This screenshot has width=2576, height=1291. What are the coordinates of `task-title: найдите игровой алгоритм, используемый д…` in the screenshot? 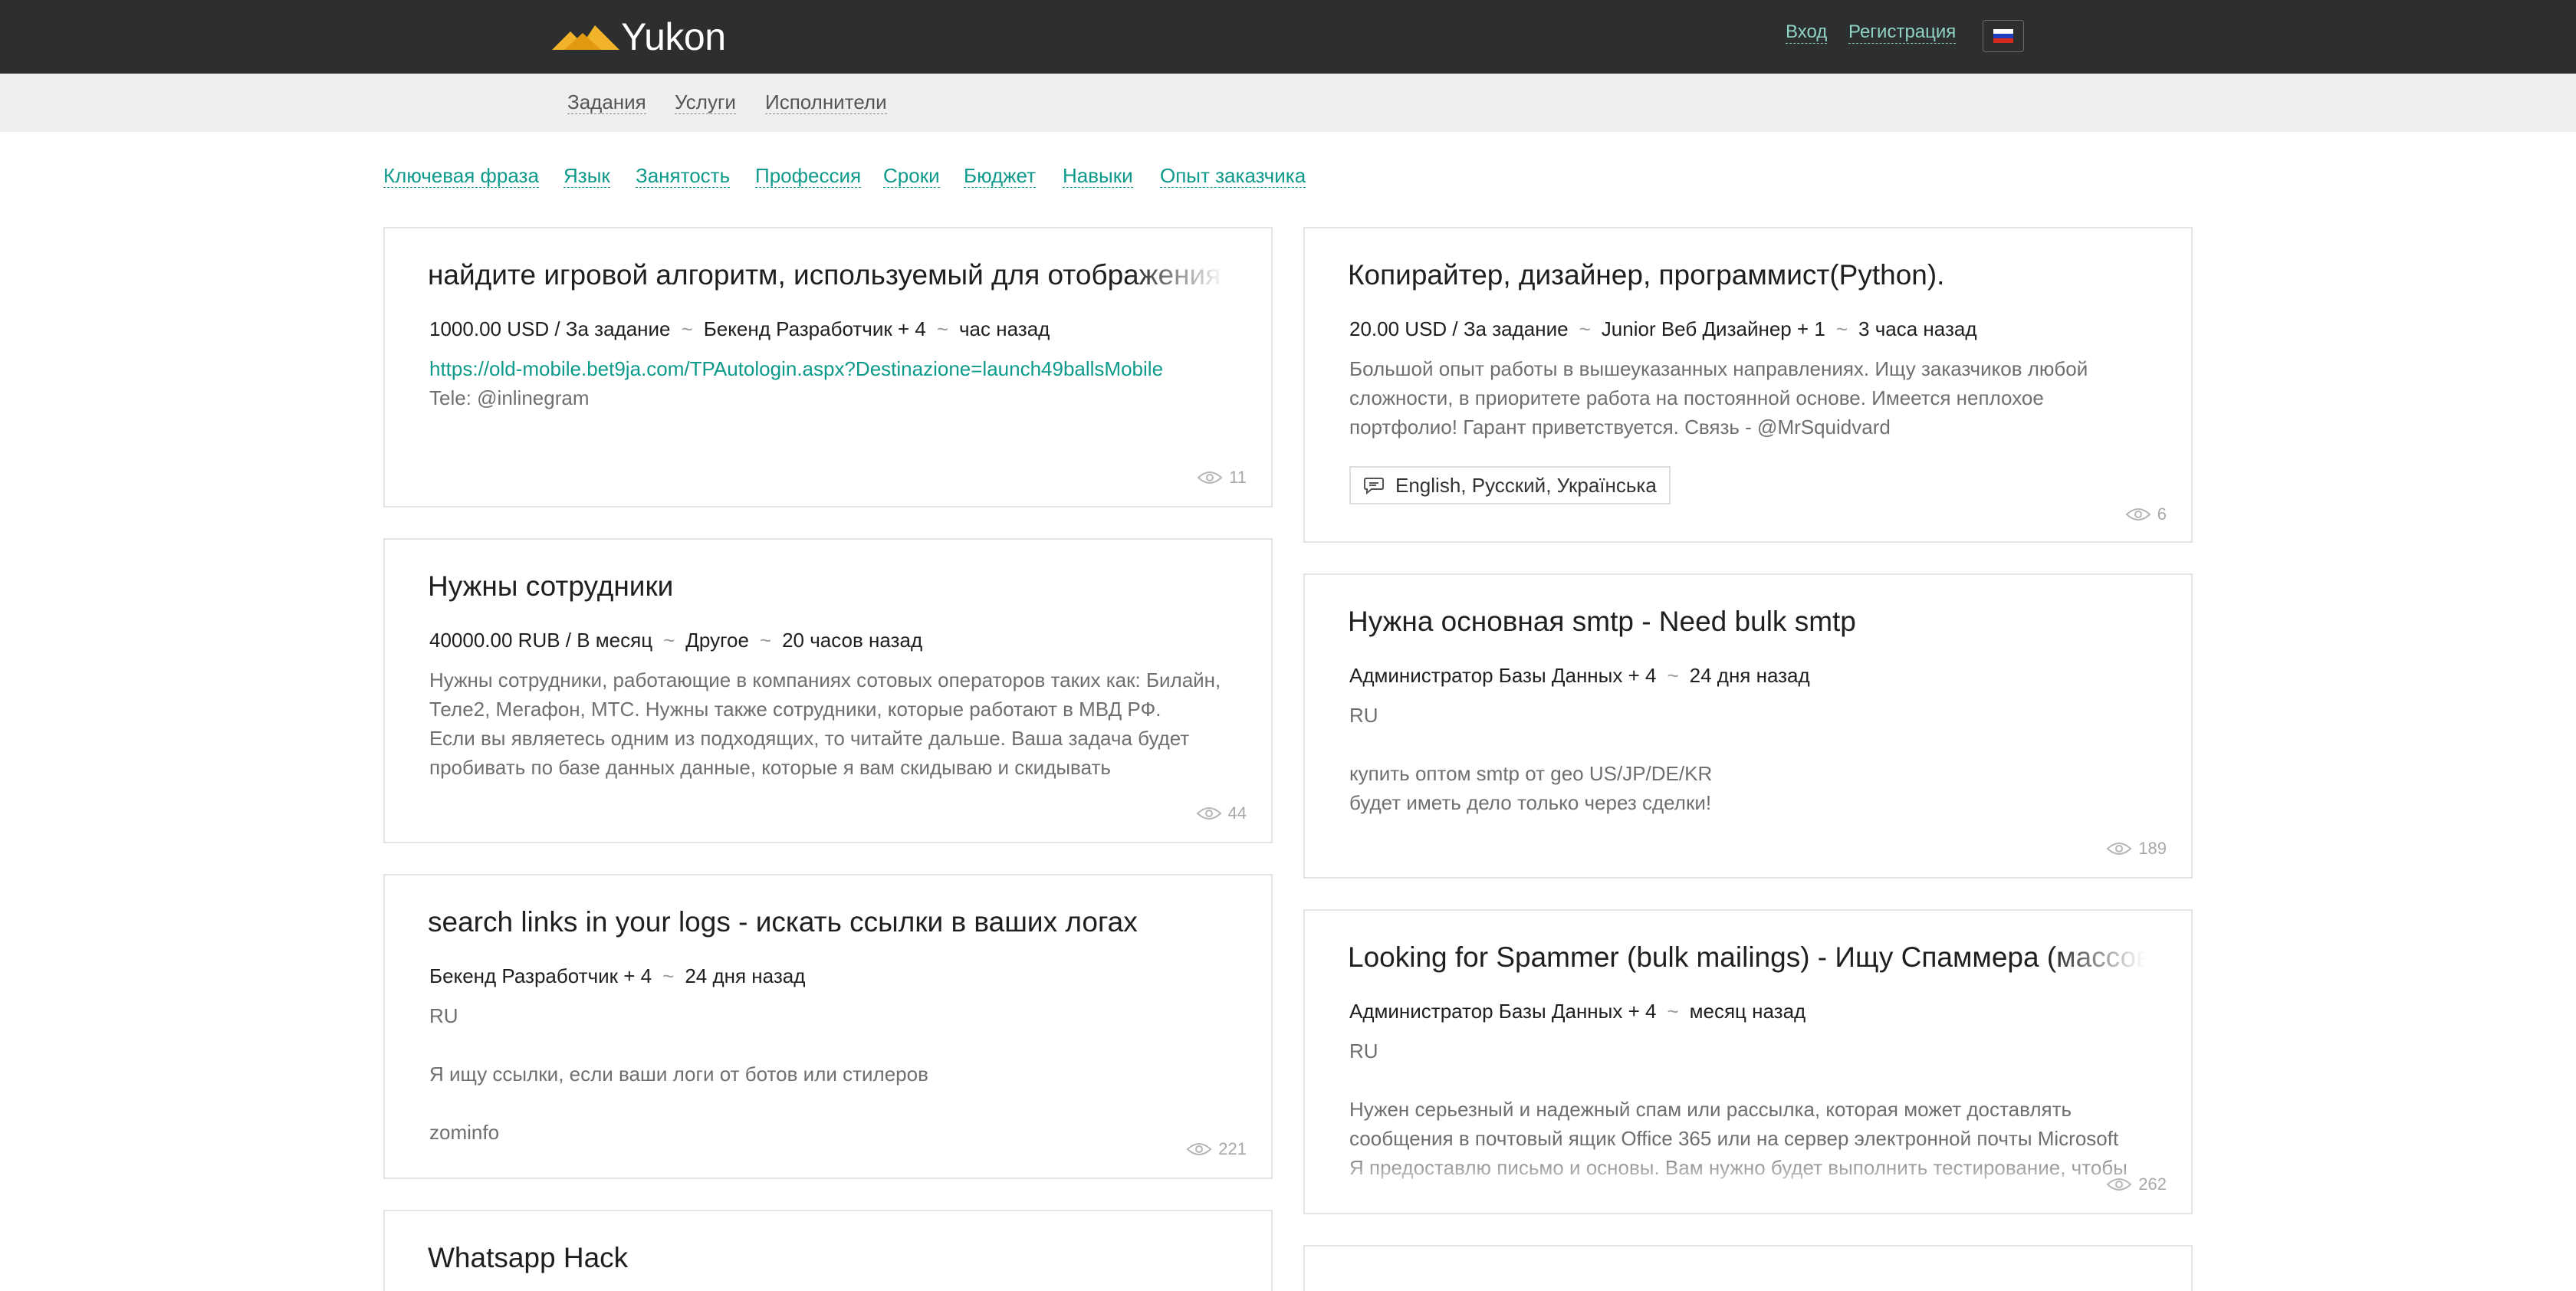 It's located at (826, 275).